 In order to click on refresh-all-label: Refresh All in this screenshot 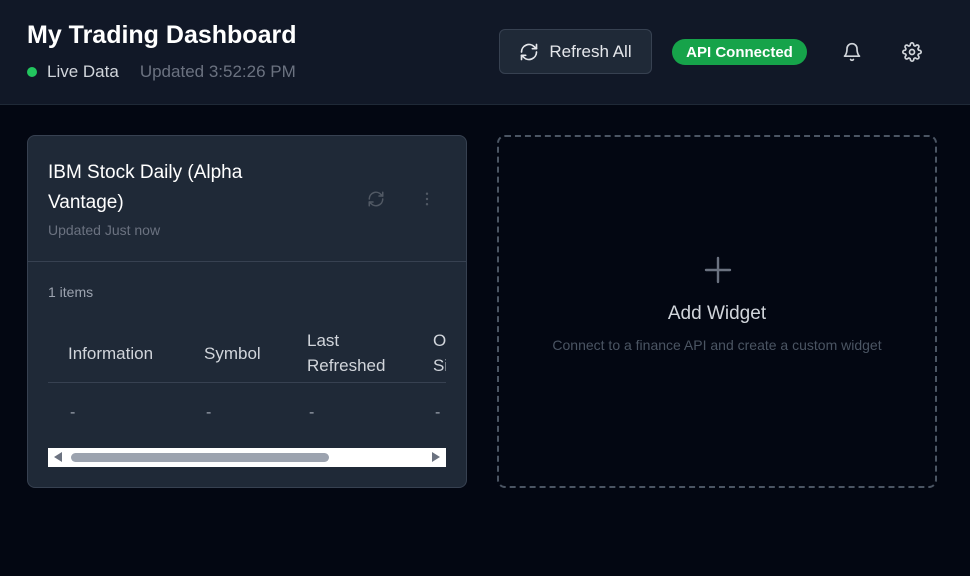, I will do `click(590, 51)`.